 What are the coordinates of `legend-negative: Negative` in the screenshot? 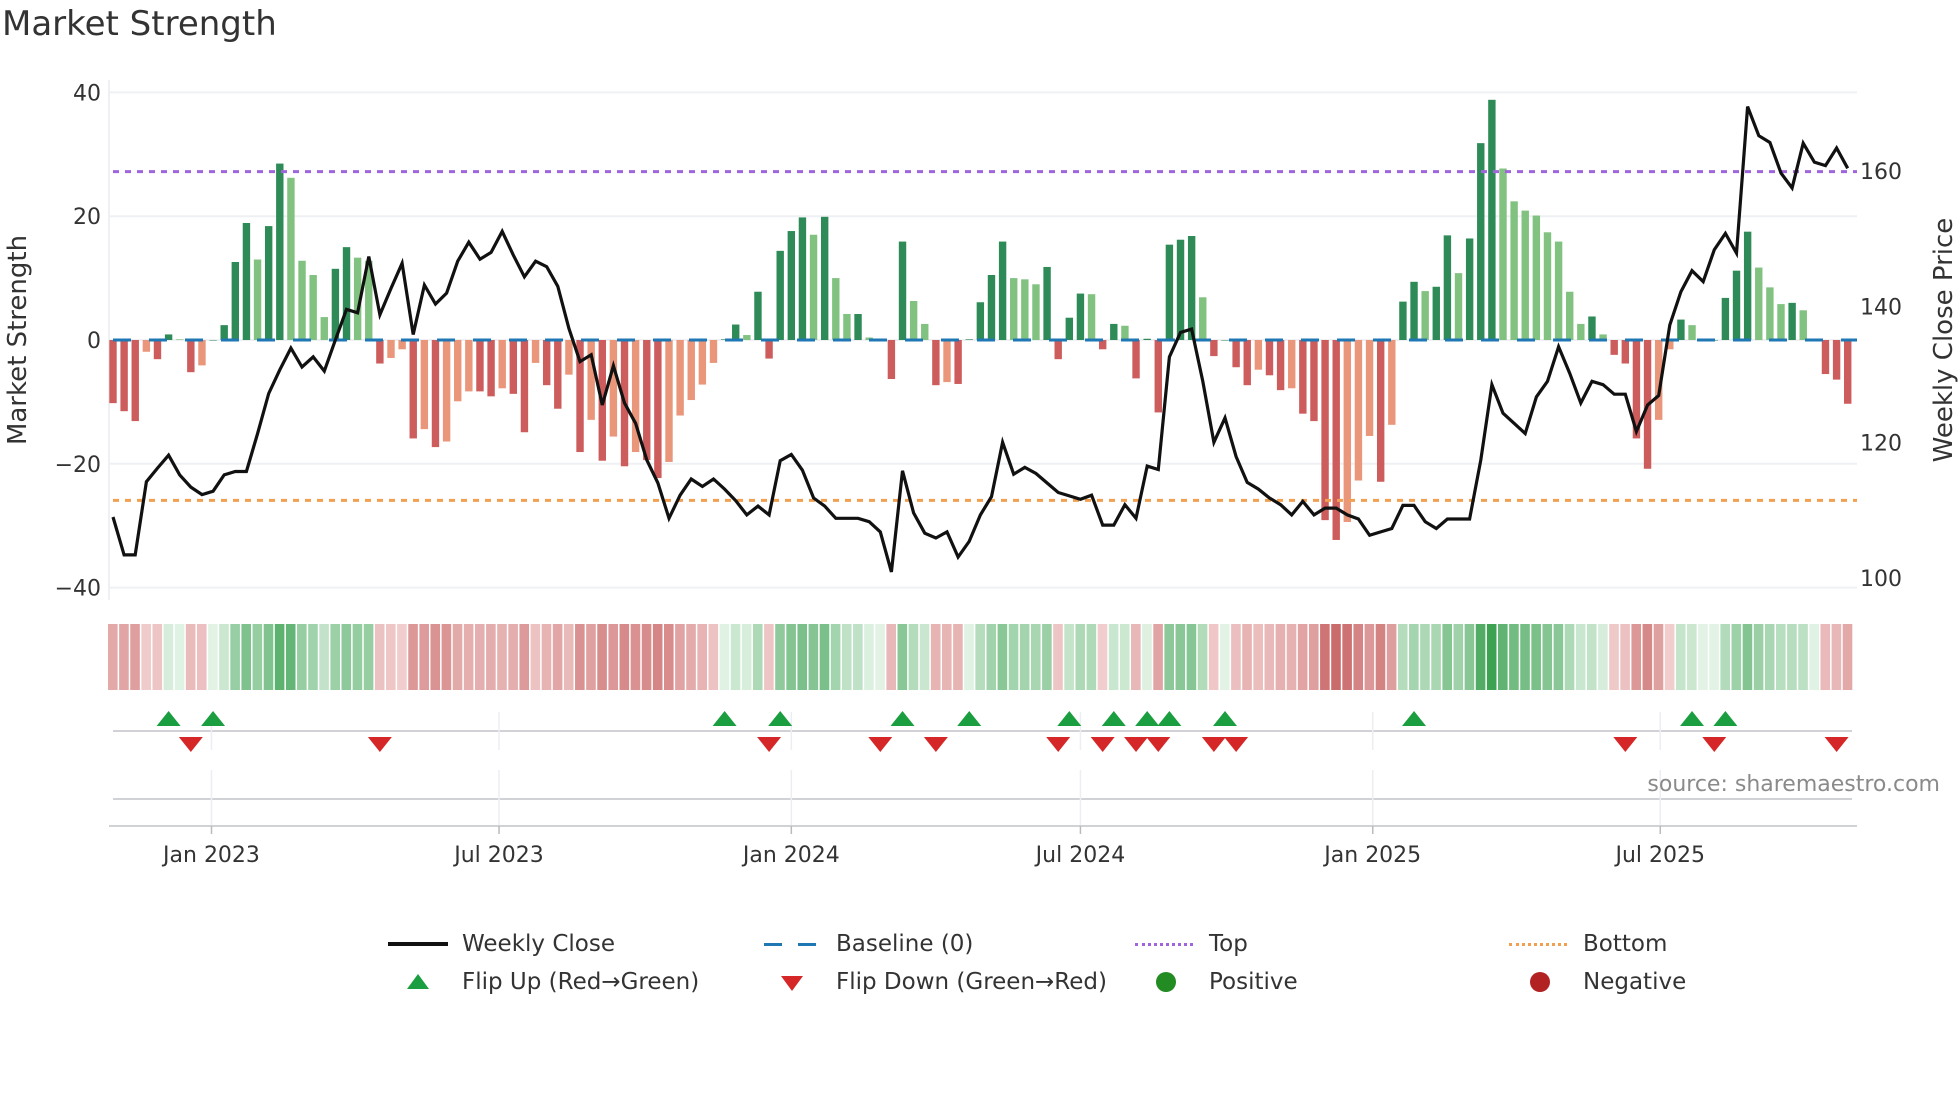 It's located at (1597, 982).